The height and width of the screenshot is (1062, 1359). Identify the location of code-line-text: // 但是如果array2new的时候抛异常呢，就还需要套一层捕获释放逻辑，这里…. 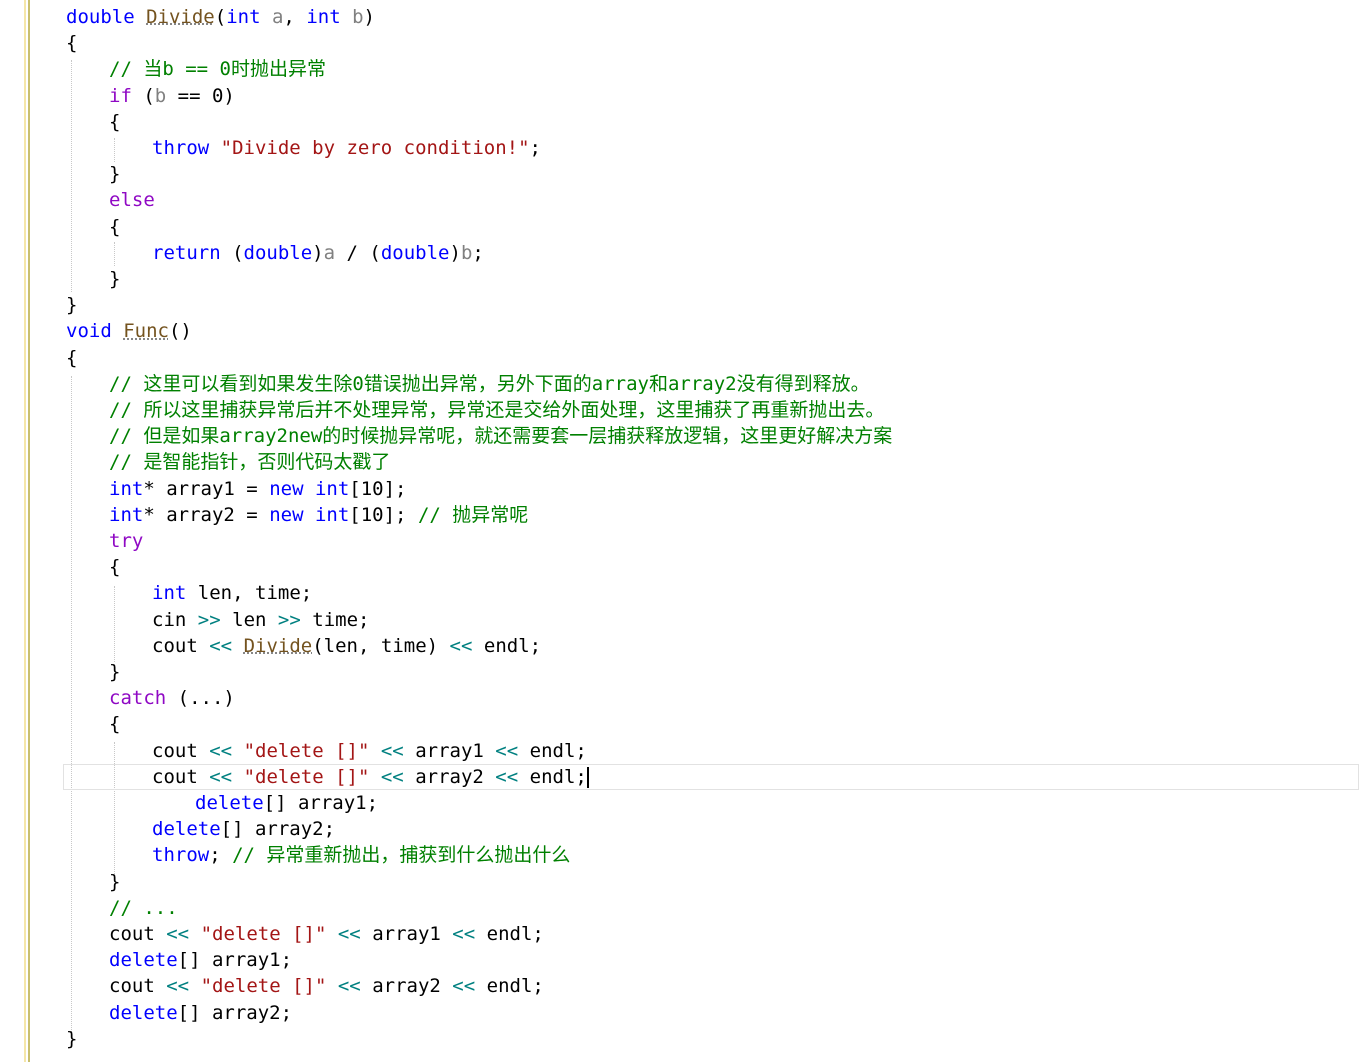
(501, 436).